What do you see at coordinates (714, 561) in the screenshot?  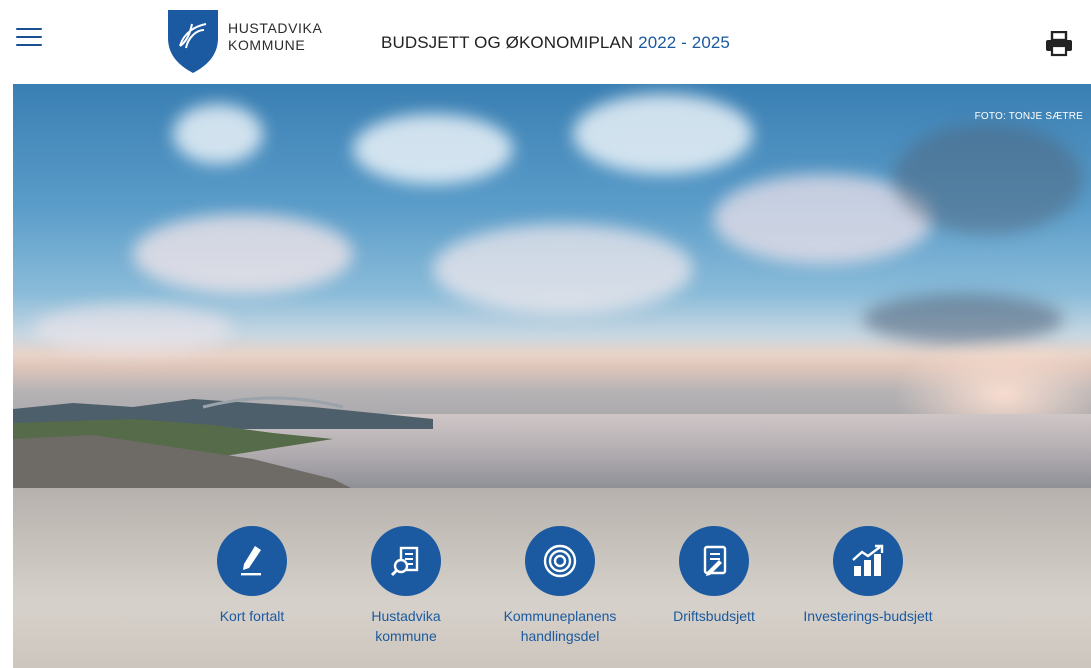 I see `budget-document-icon` at bounding box center [714, 561].